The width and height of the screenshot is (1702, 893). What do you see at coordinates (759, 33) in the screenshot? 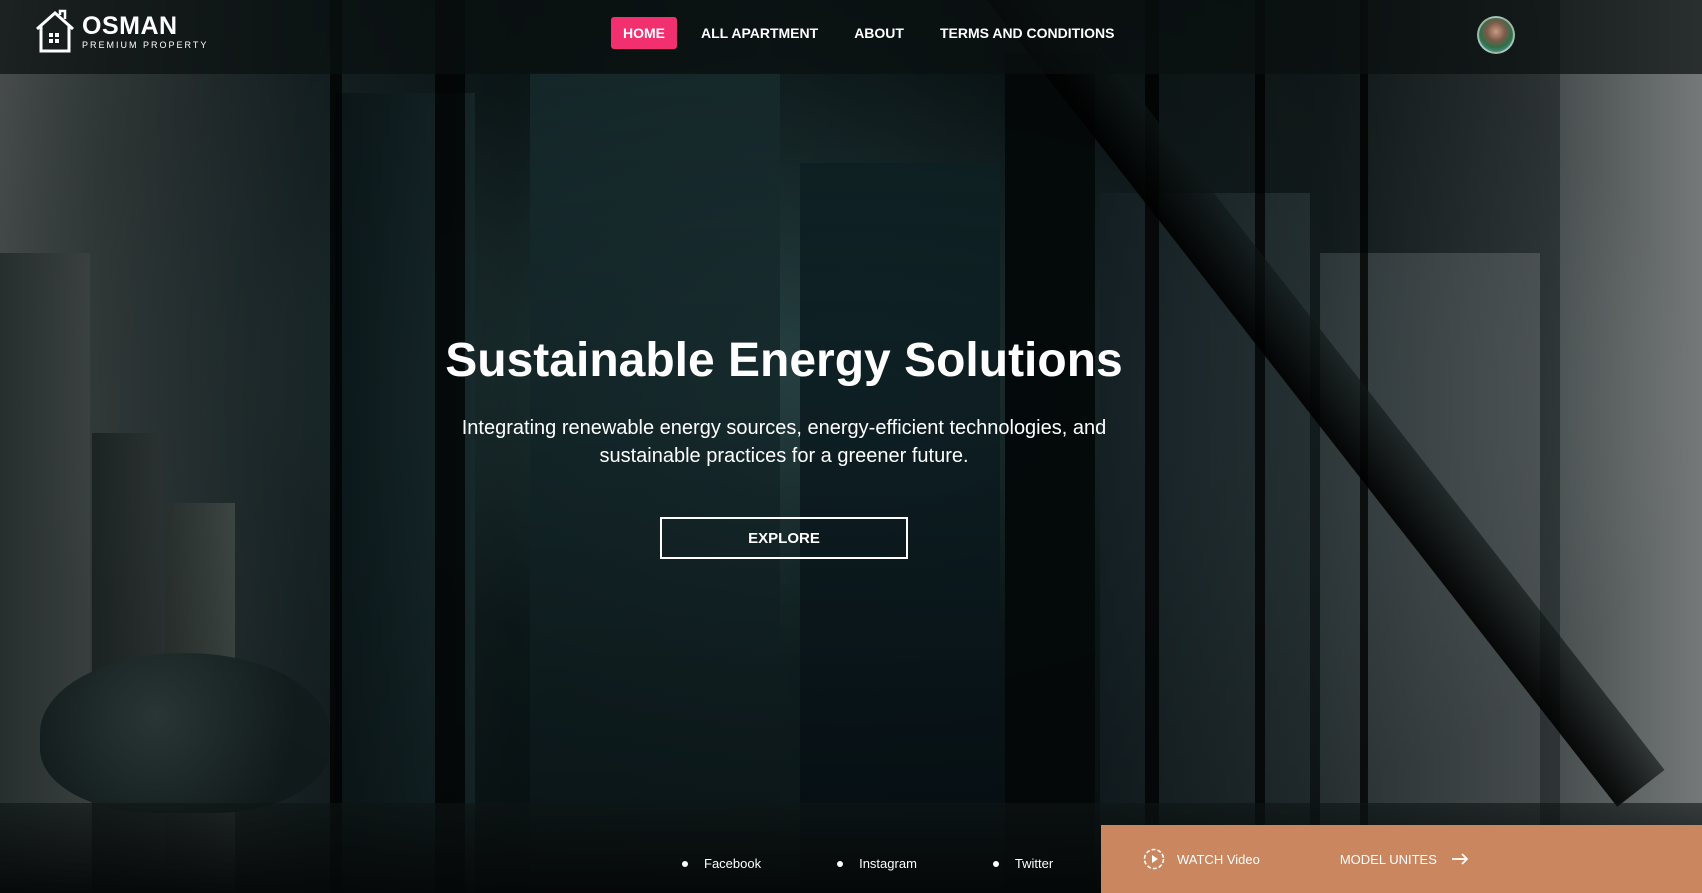
I see `nav-all-apartment: ALL APARTMENT` at bounding box center [759, 33].